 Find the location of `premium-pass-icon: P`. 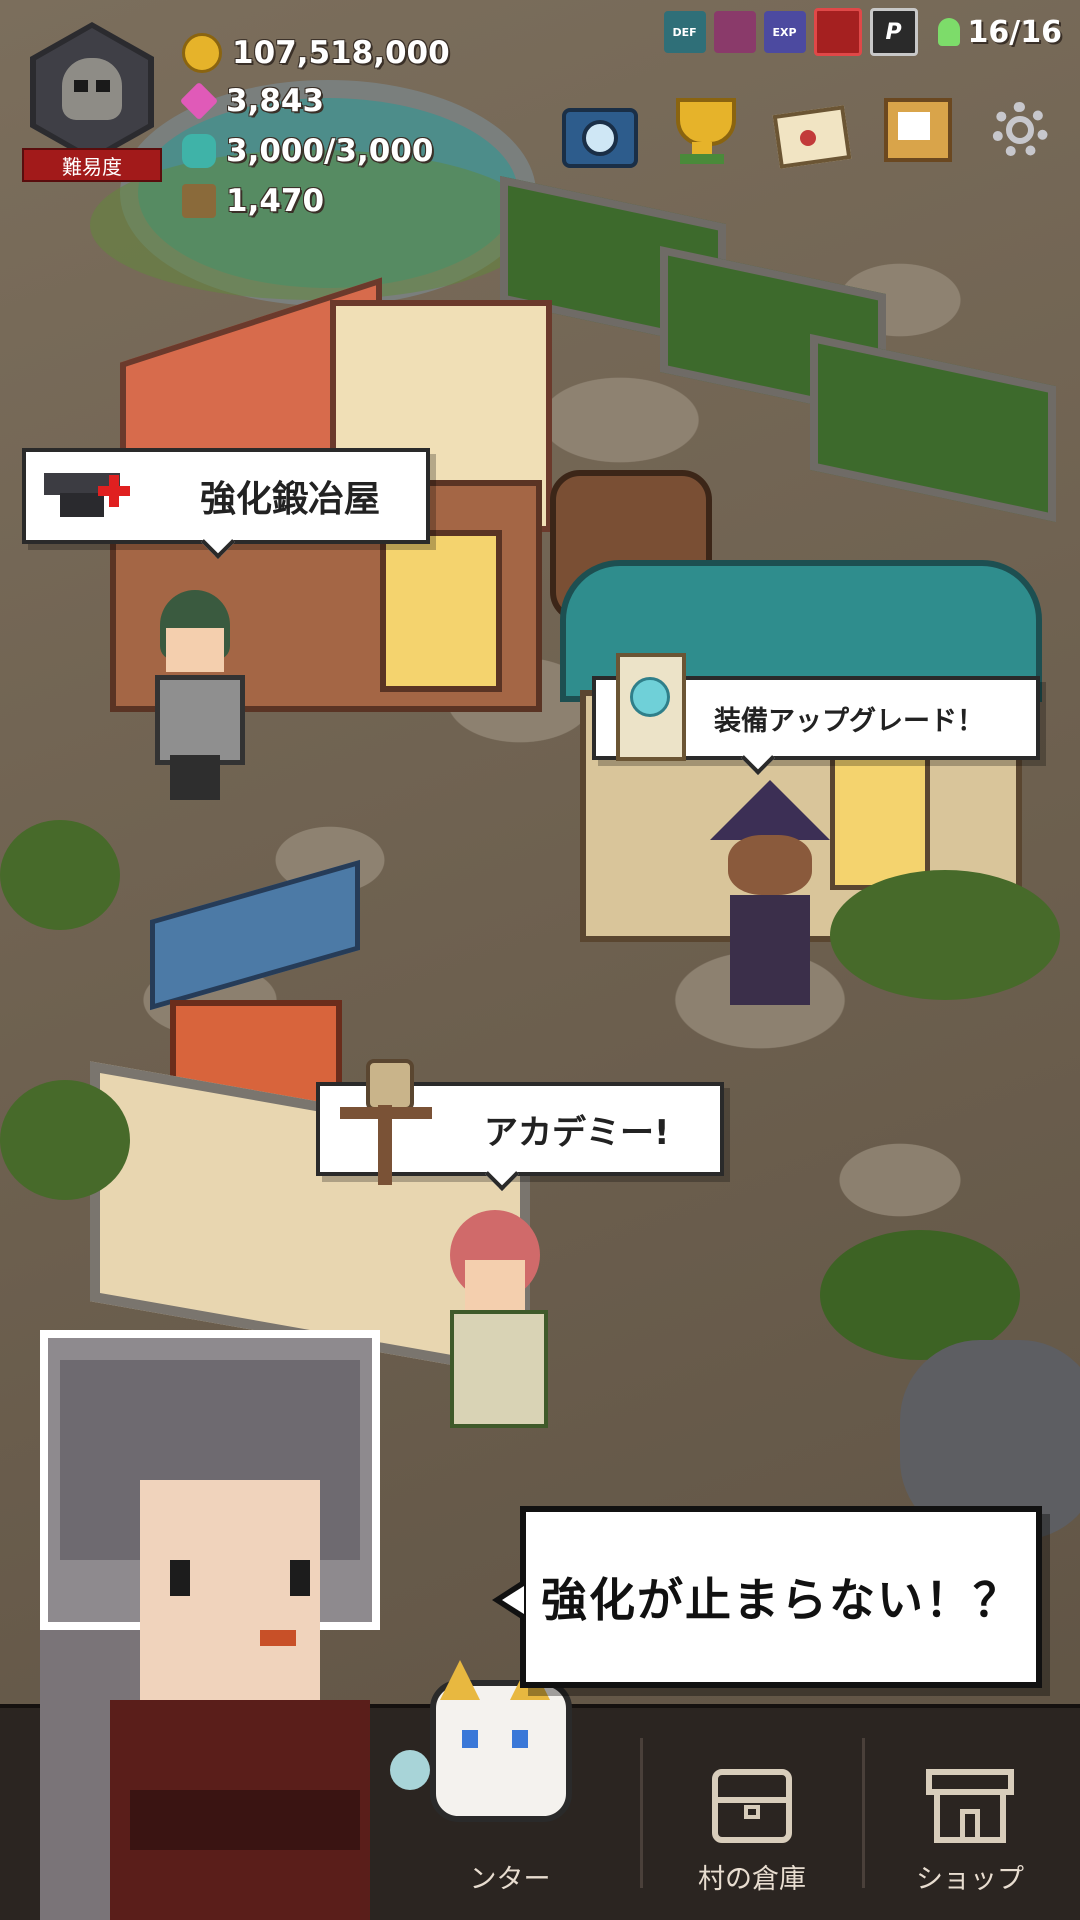

premium-pass-icon: P is located at coordinates (893, 32).